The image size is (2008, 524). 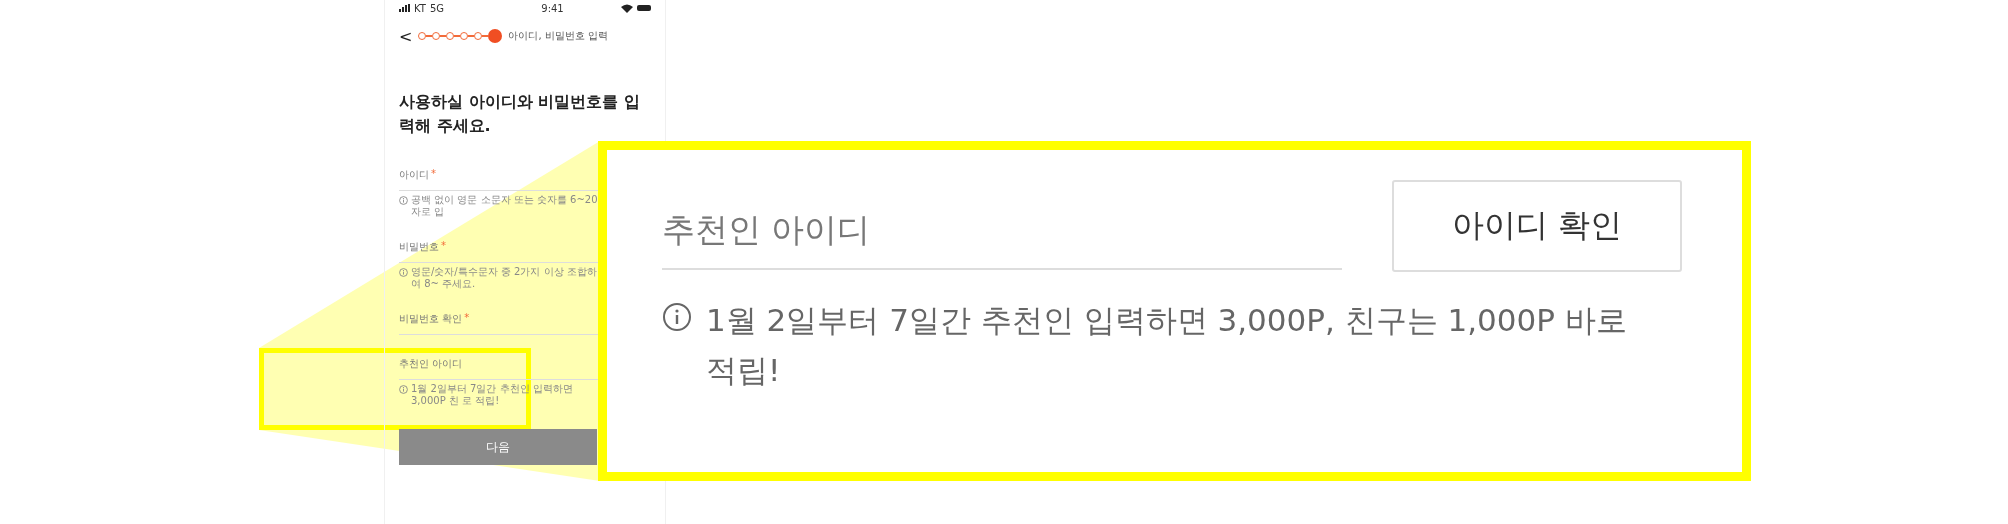 I want to click on clock-text: 9:41, so click(x=552, y=8).